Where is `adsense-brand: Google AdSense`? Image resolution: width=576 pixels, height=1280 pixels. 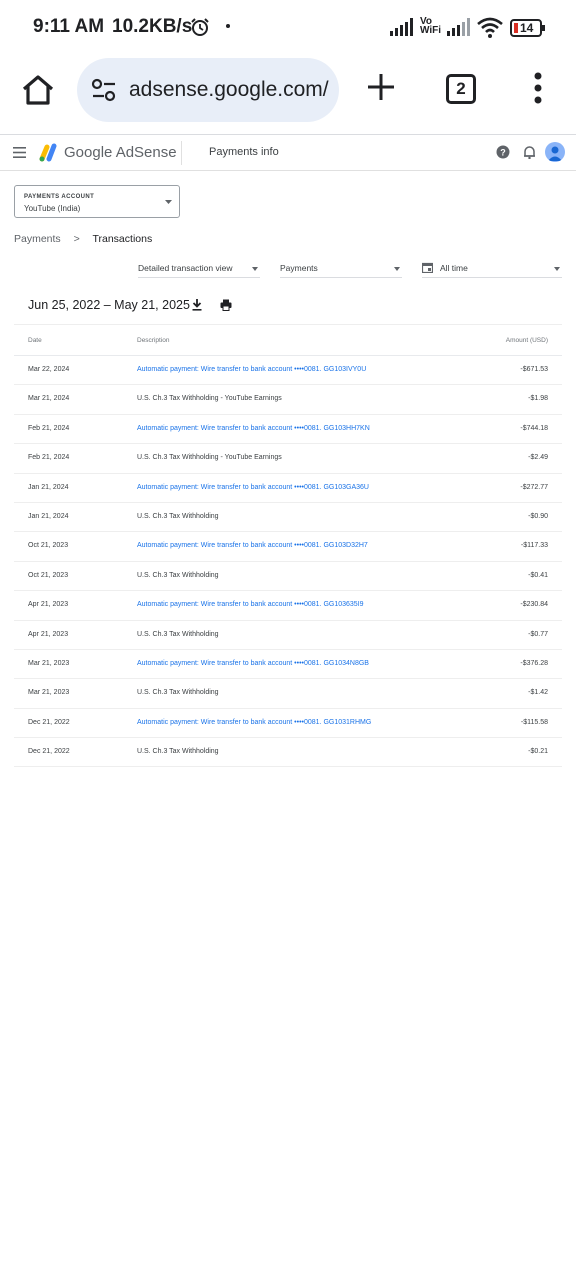 adsense-brand: Google AdSense is located at coordinates (120, 152).